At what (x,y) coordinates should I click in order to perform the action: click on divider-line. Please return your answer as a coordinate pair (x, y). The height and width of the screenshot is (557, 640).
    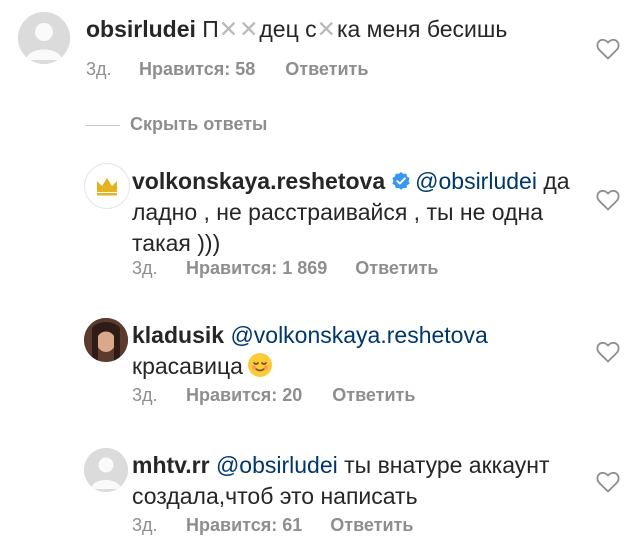
    Looking at the image, I should click on (103, 125).